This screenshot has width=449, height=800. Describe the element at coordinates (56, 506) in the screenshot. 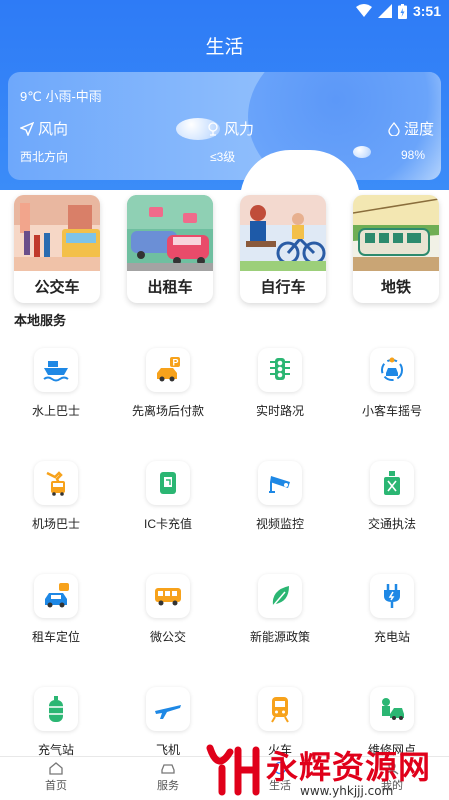

I see `service-airport-bus: 机场巴士` at that location.